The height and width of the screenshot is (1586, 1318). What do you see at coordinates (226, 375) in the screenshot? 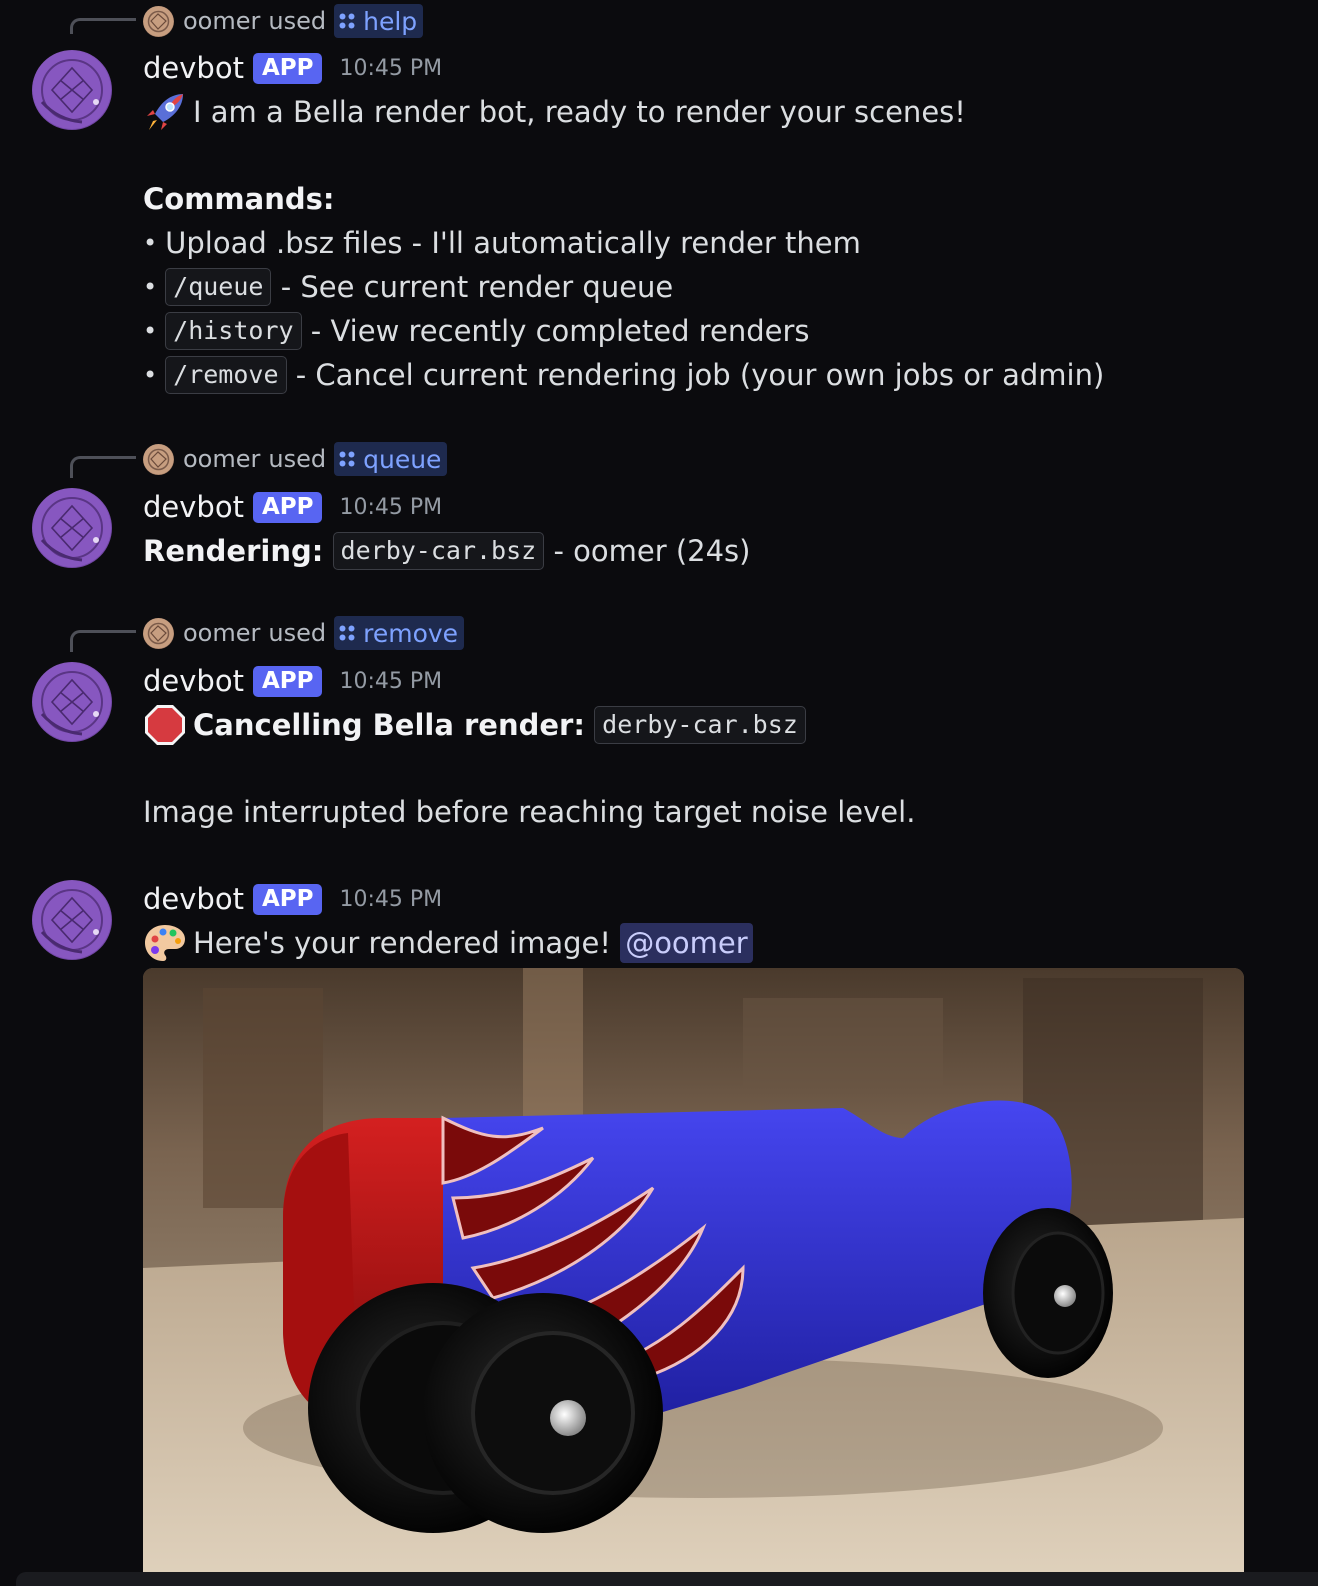
I see `inline-code: /remove` at bounding box center [226, 375].